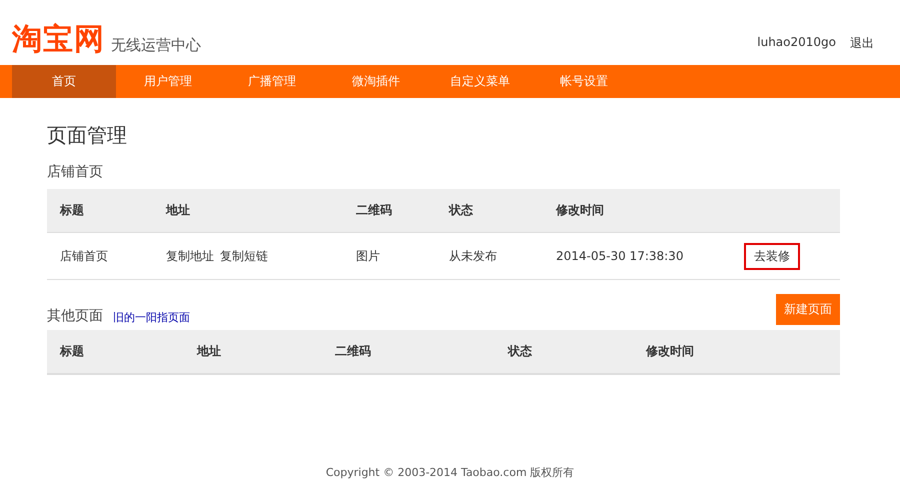 The width and height of the screenshot is (900, 491). I want to click on section-title: 其他页面, so click(75, 316).